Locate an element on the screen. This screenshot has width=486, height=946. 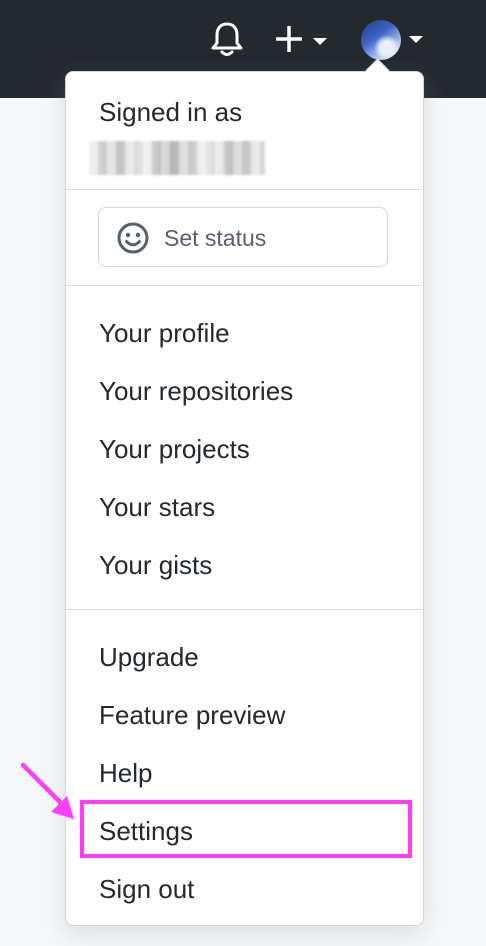
arrow-pointer-icon is located at coordinates (47, 790).